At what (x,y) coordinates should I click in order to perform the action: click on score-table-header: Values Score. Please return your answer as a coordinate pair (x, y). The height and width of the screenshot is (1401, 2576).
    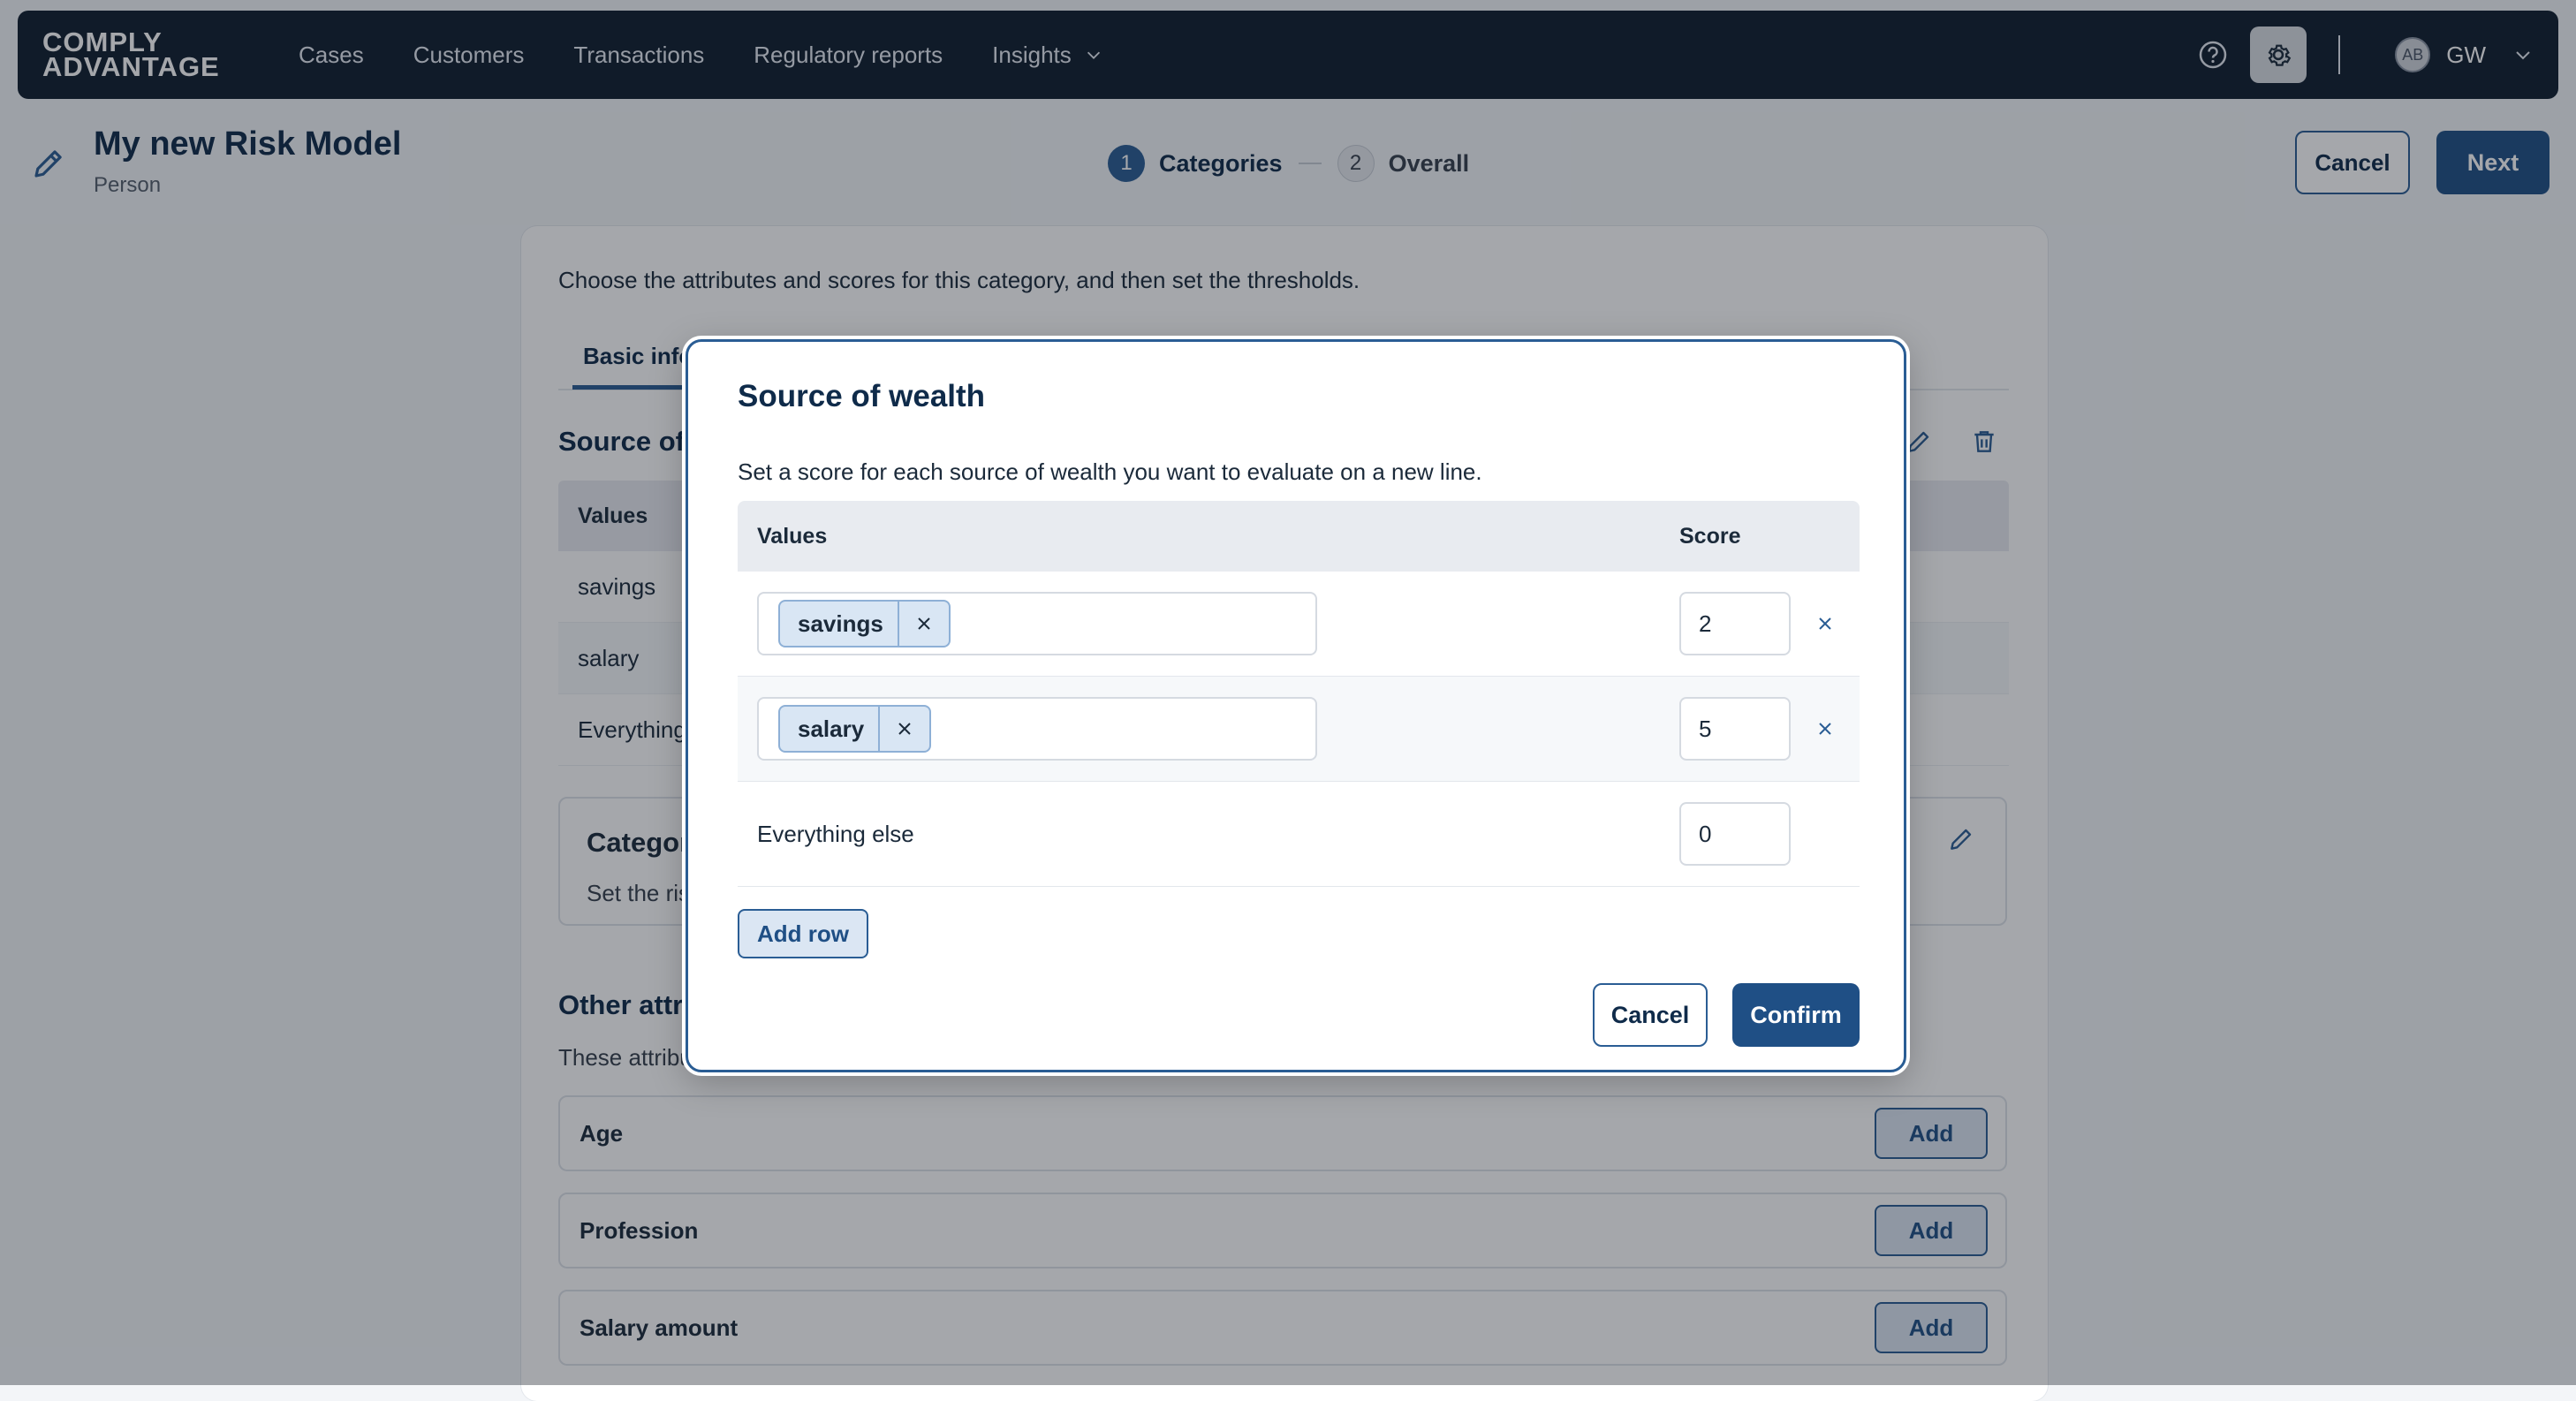
    Looking at the image, I should click on (1299, 536).